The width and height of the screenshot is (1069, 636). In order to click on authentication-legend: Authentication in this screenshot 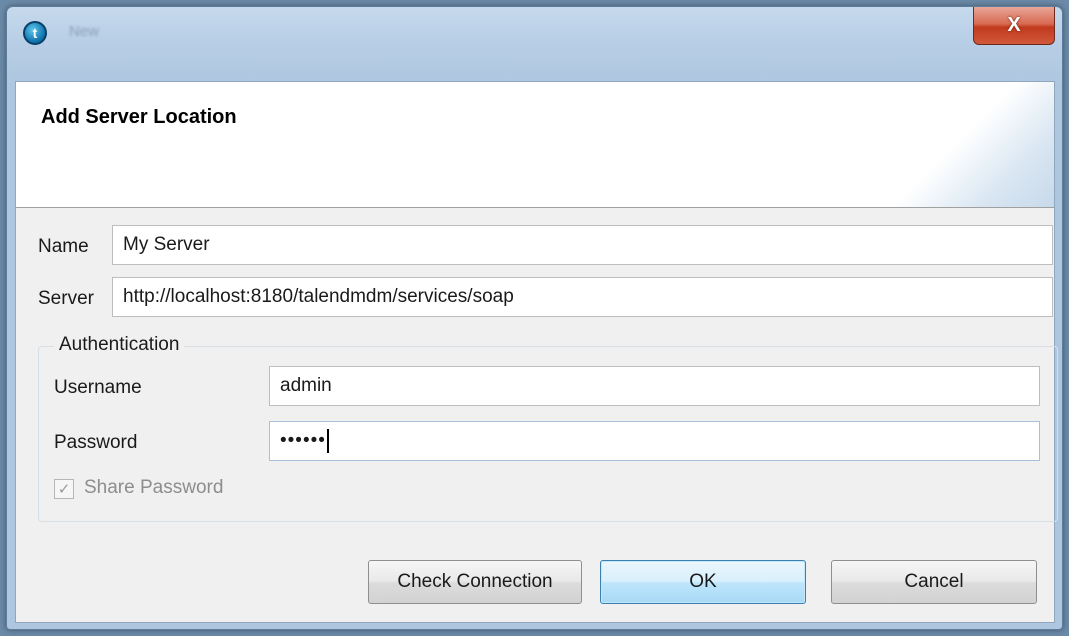, I will do `click(119, 345)`.